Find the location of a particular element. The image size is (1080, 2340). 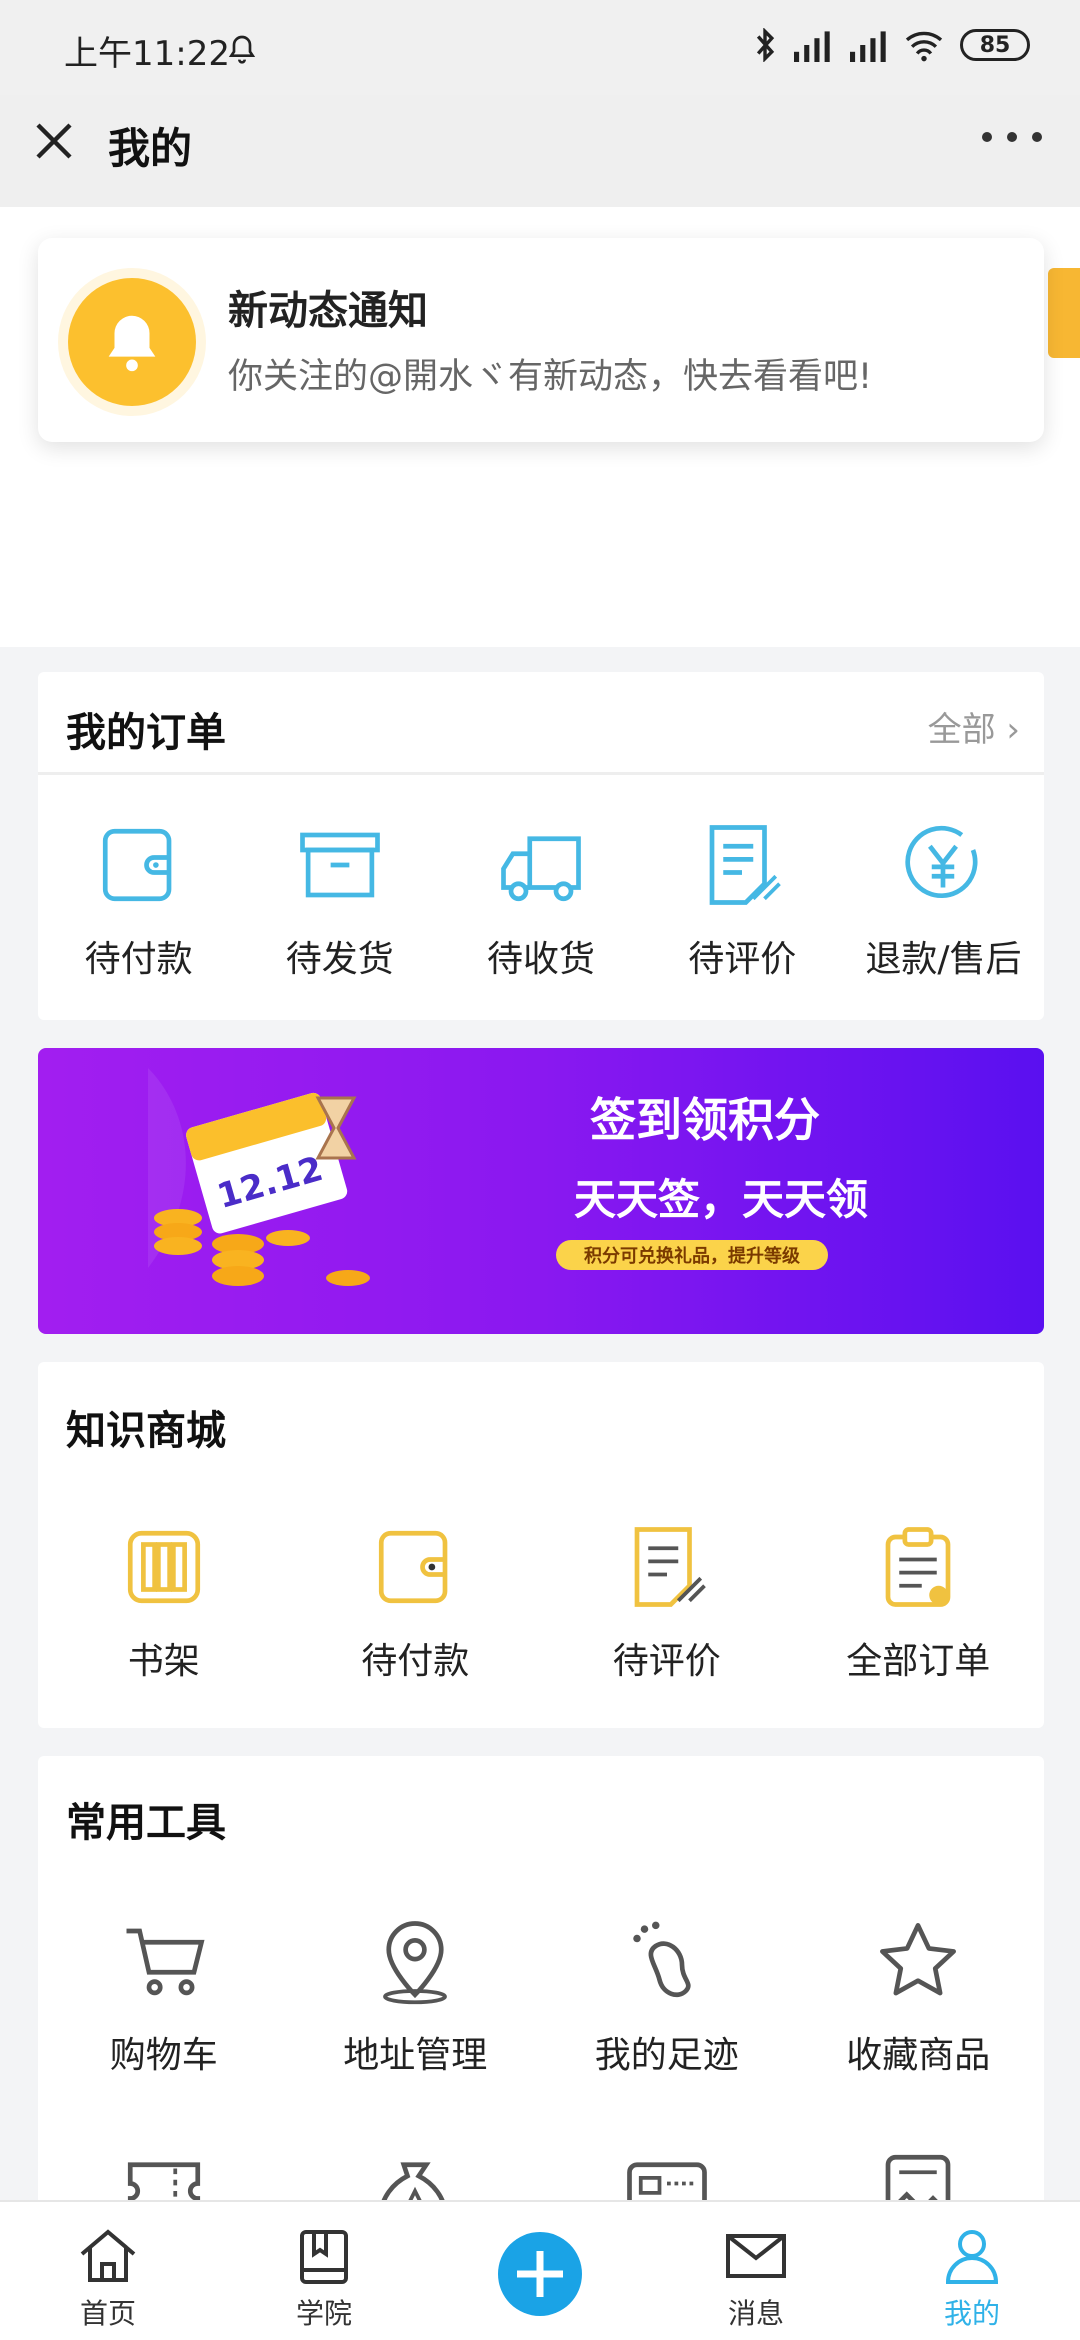

tool-my-footprints: 我的足迹 is located at coordinates (667, 1997).